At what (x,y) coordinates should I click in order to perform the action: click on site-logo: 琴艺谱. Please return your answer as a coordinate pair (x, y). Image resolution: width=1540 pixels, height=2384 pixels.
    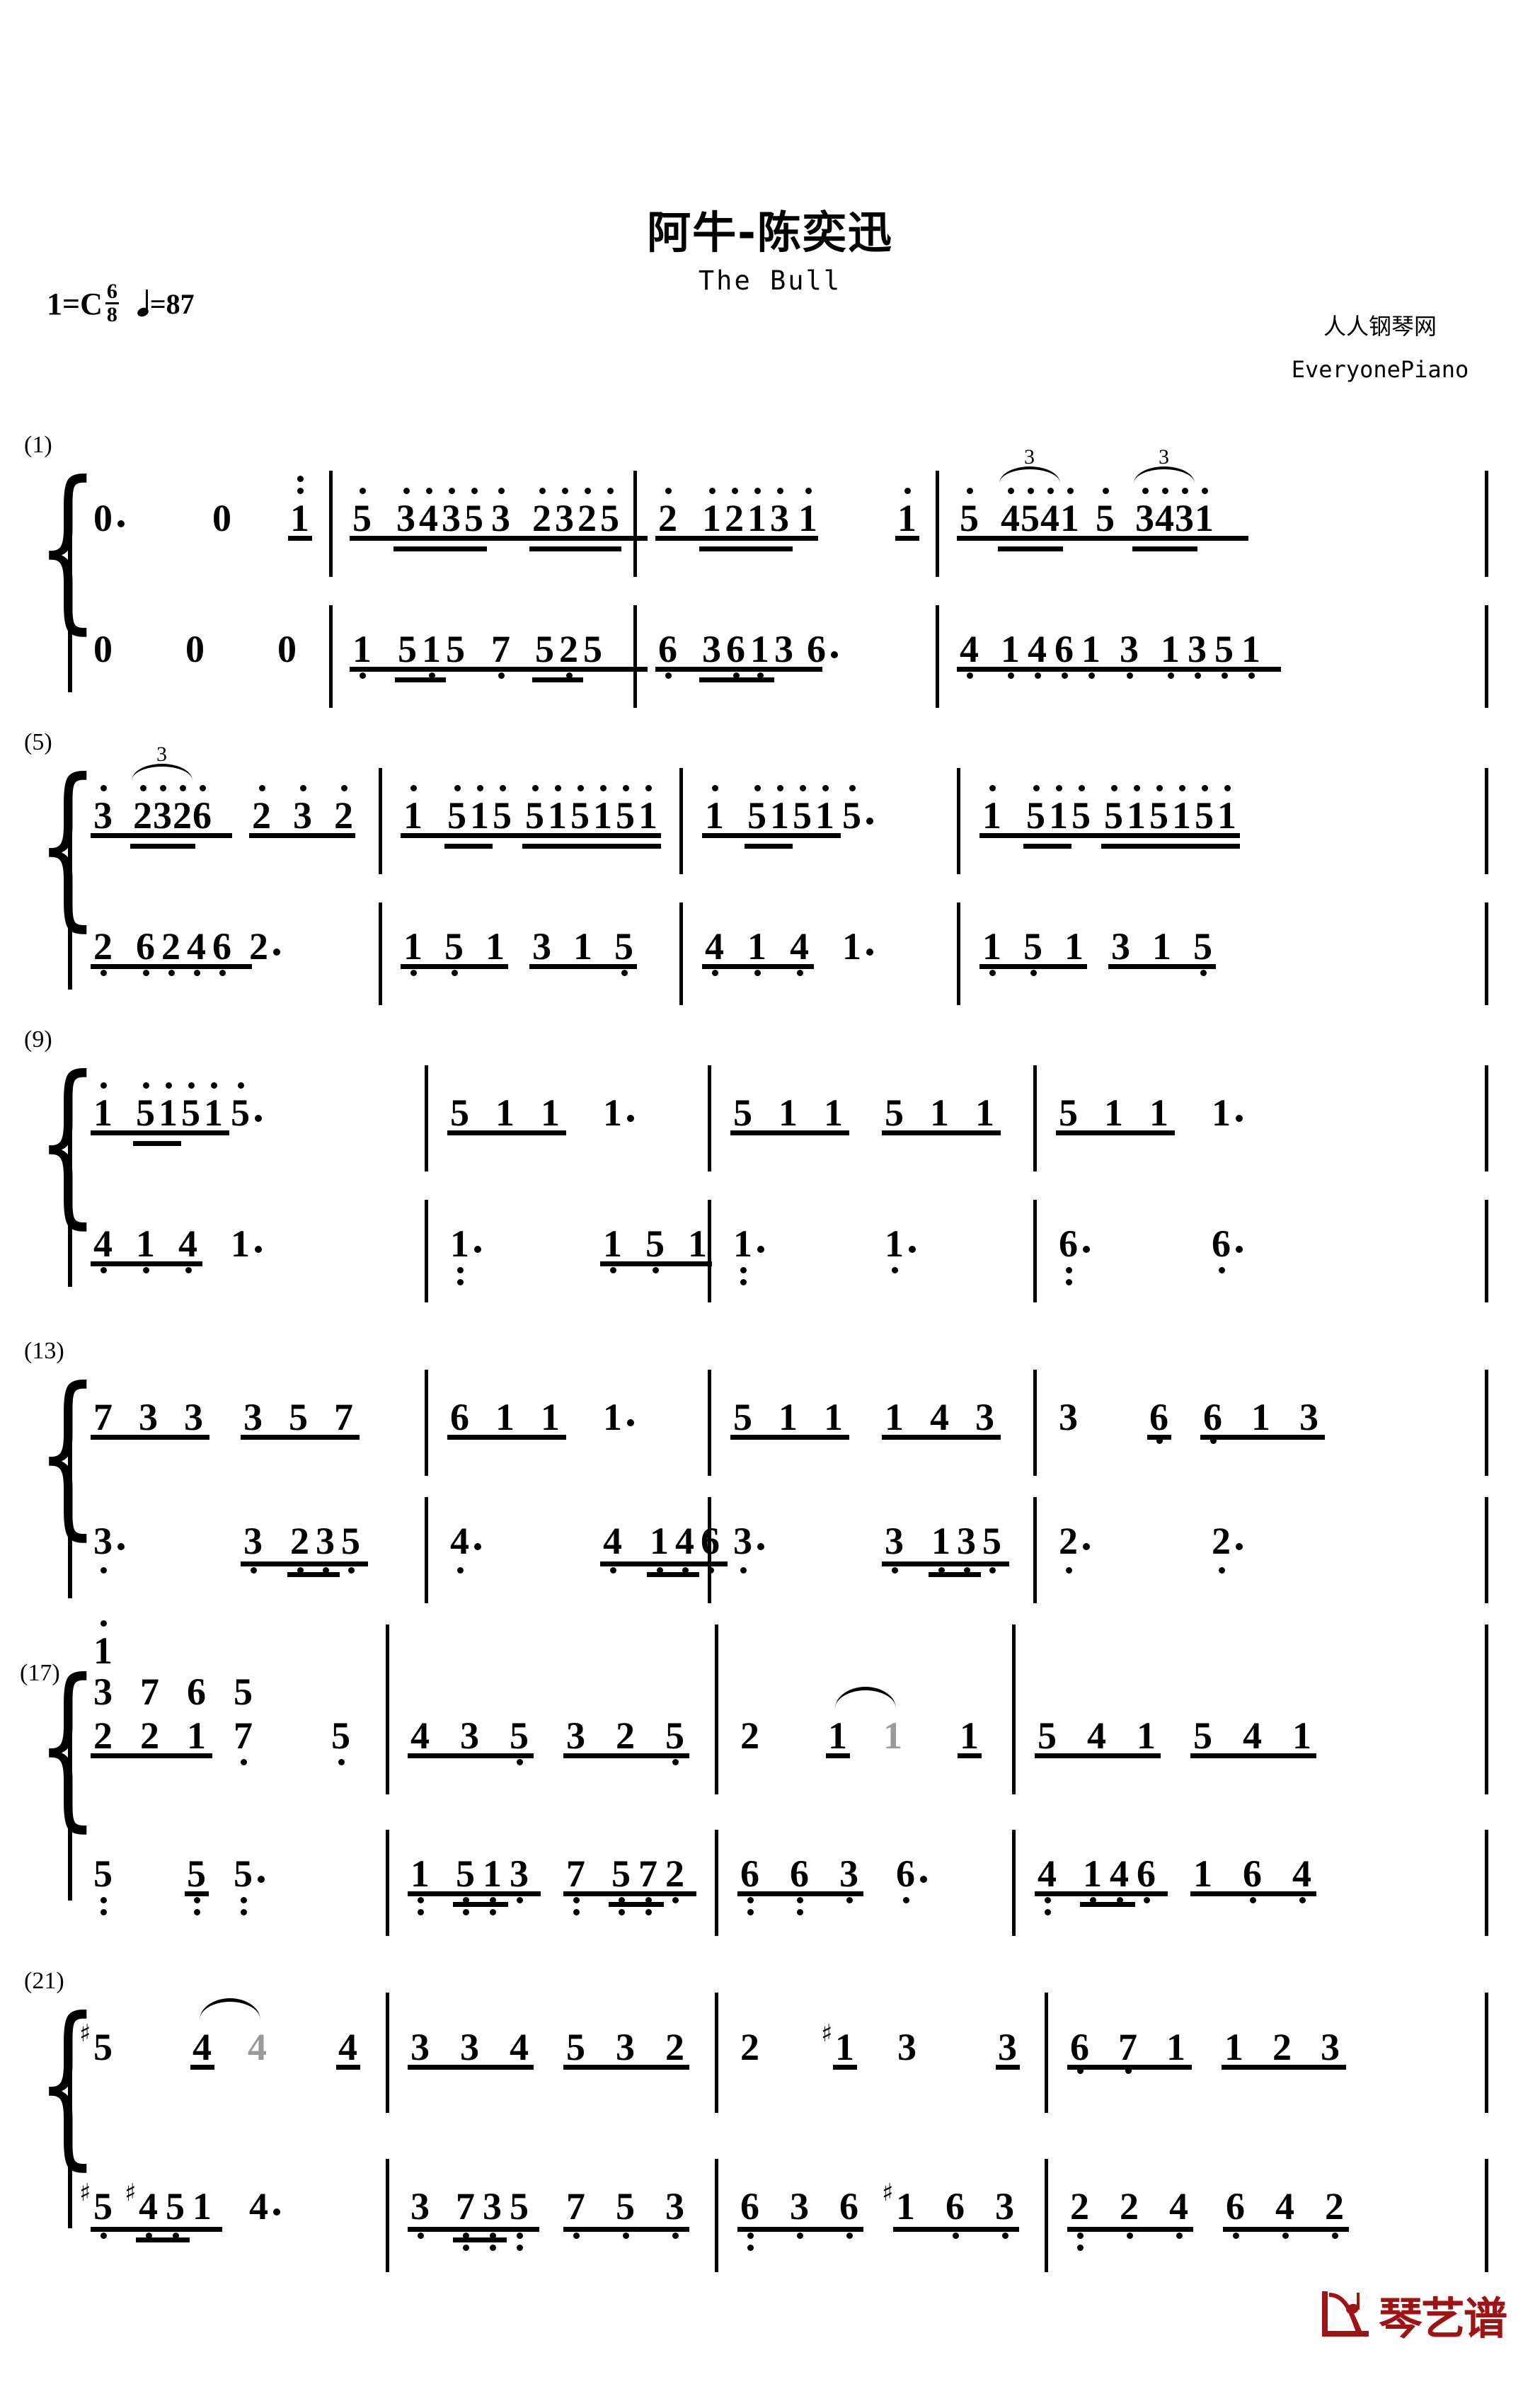
    Looking at the image, I should click on (1417, 2315).